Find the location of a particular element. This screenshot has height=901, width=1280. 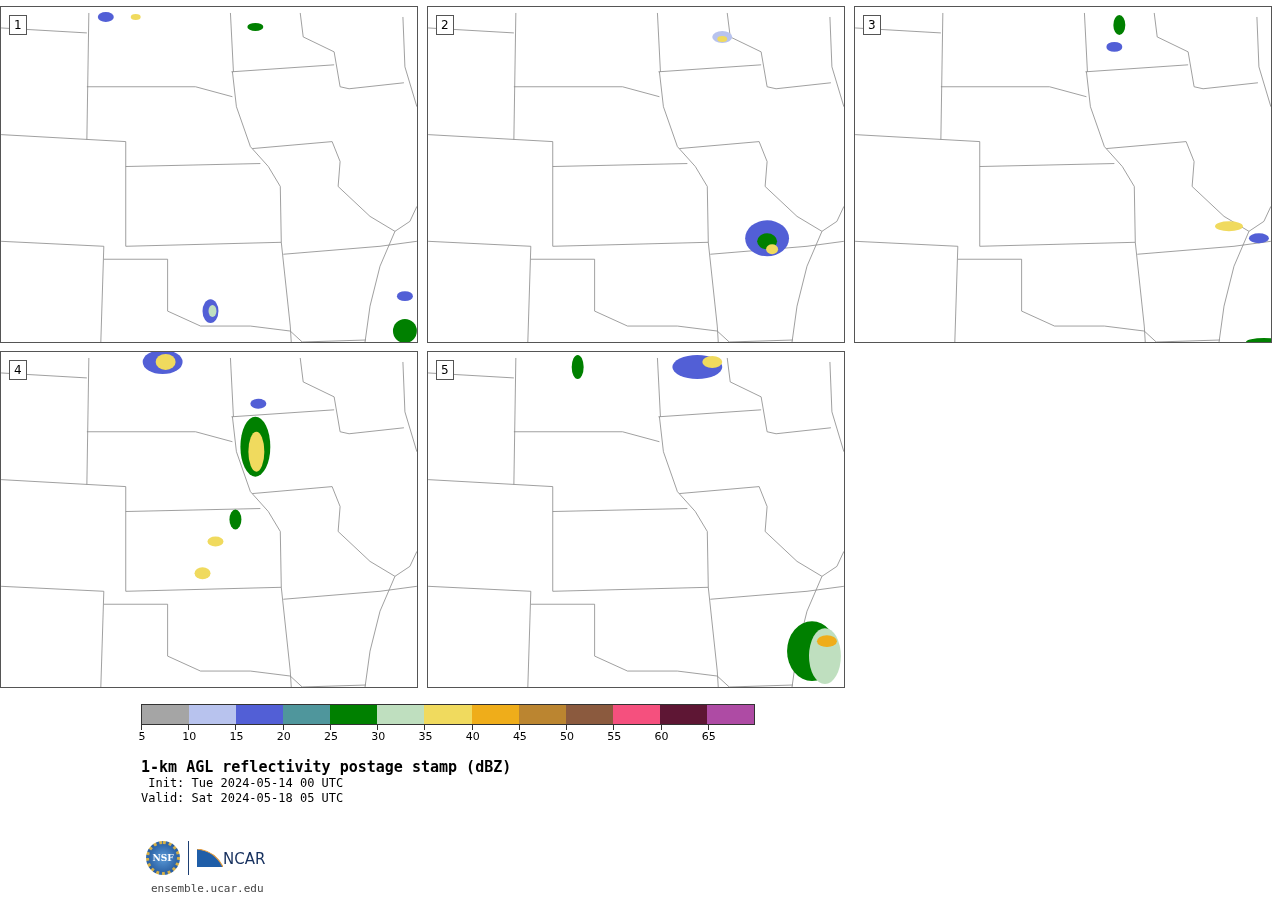

colorbar-tick-label: 15 is located at coordinates (236, 736).